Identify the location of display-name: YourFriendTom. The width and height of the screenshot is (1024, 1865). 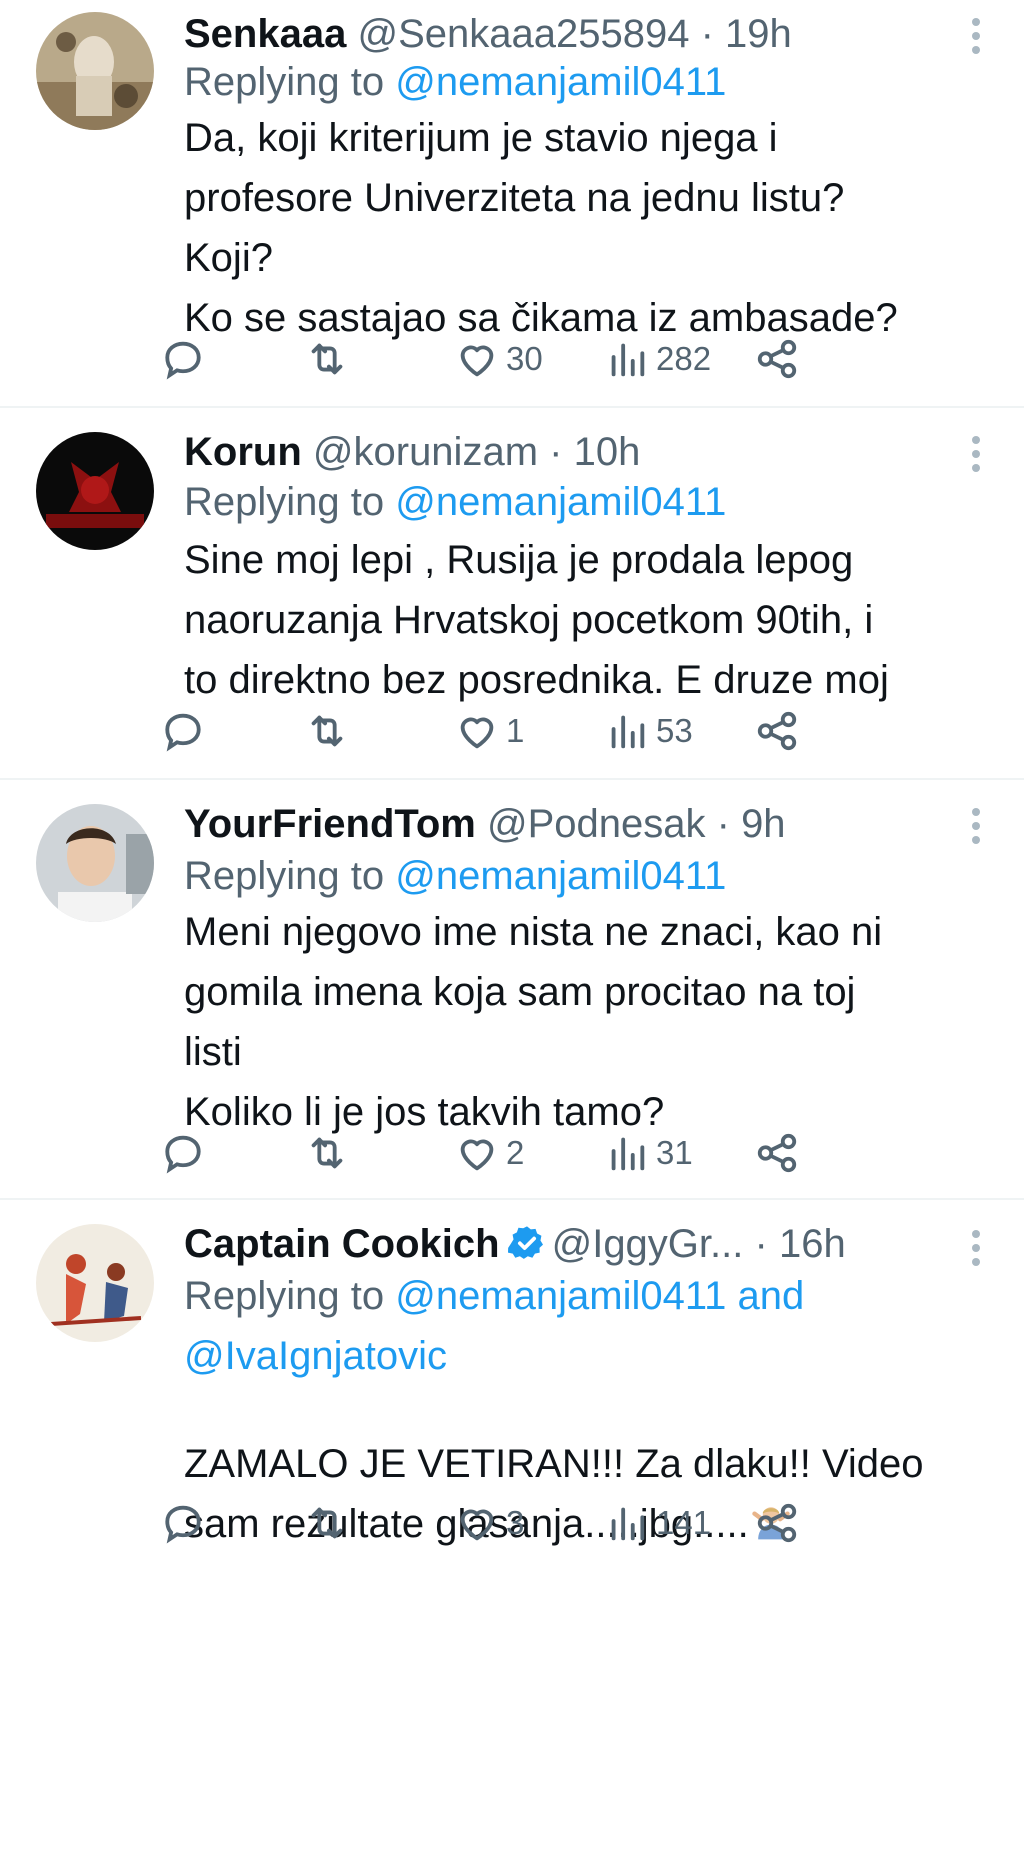
(330, 824).